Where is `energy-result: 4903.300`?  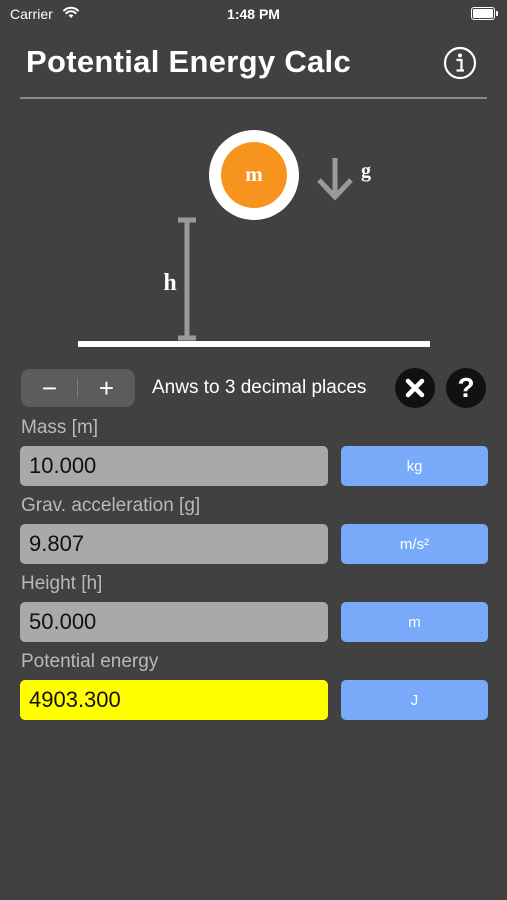 energy-result: 4903.300 is located at coordinates (174, 700).